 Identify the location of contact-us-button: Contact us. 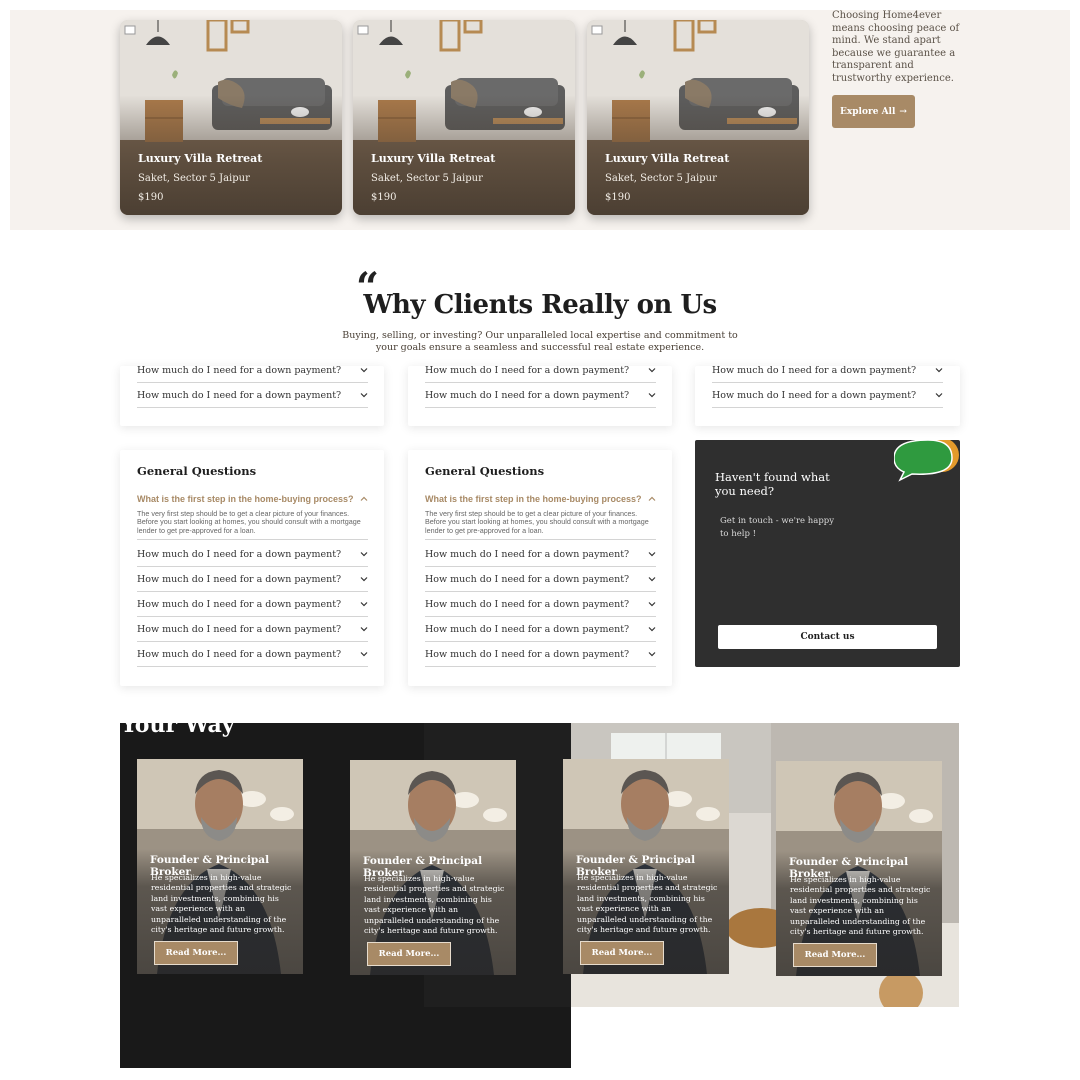
(827, 637).